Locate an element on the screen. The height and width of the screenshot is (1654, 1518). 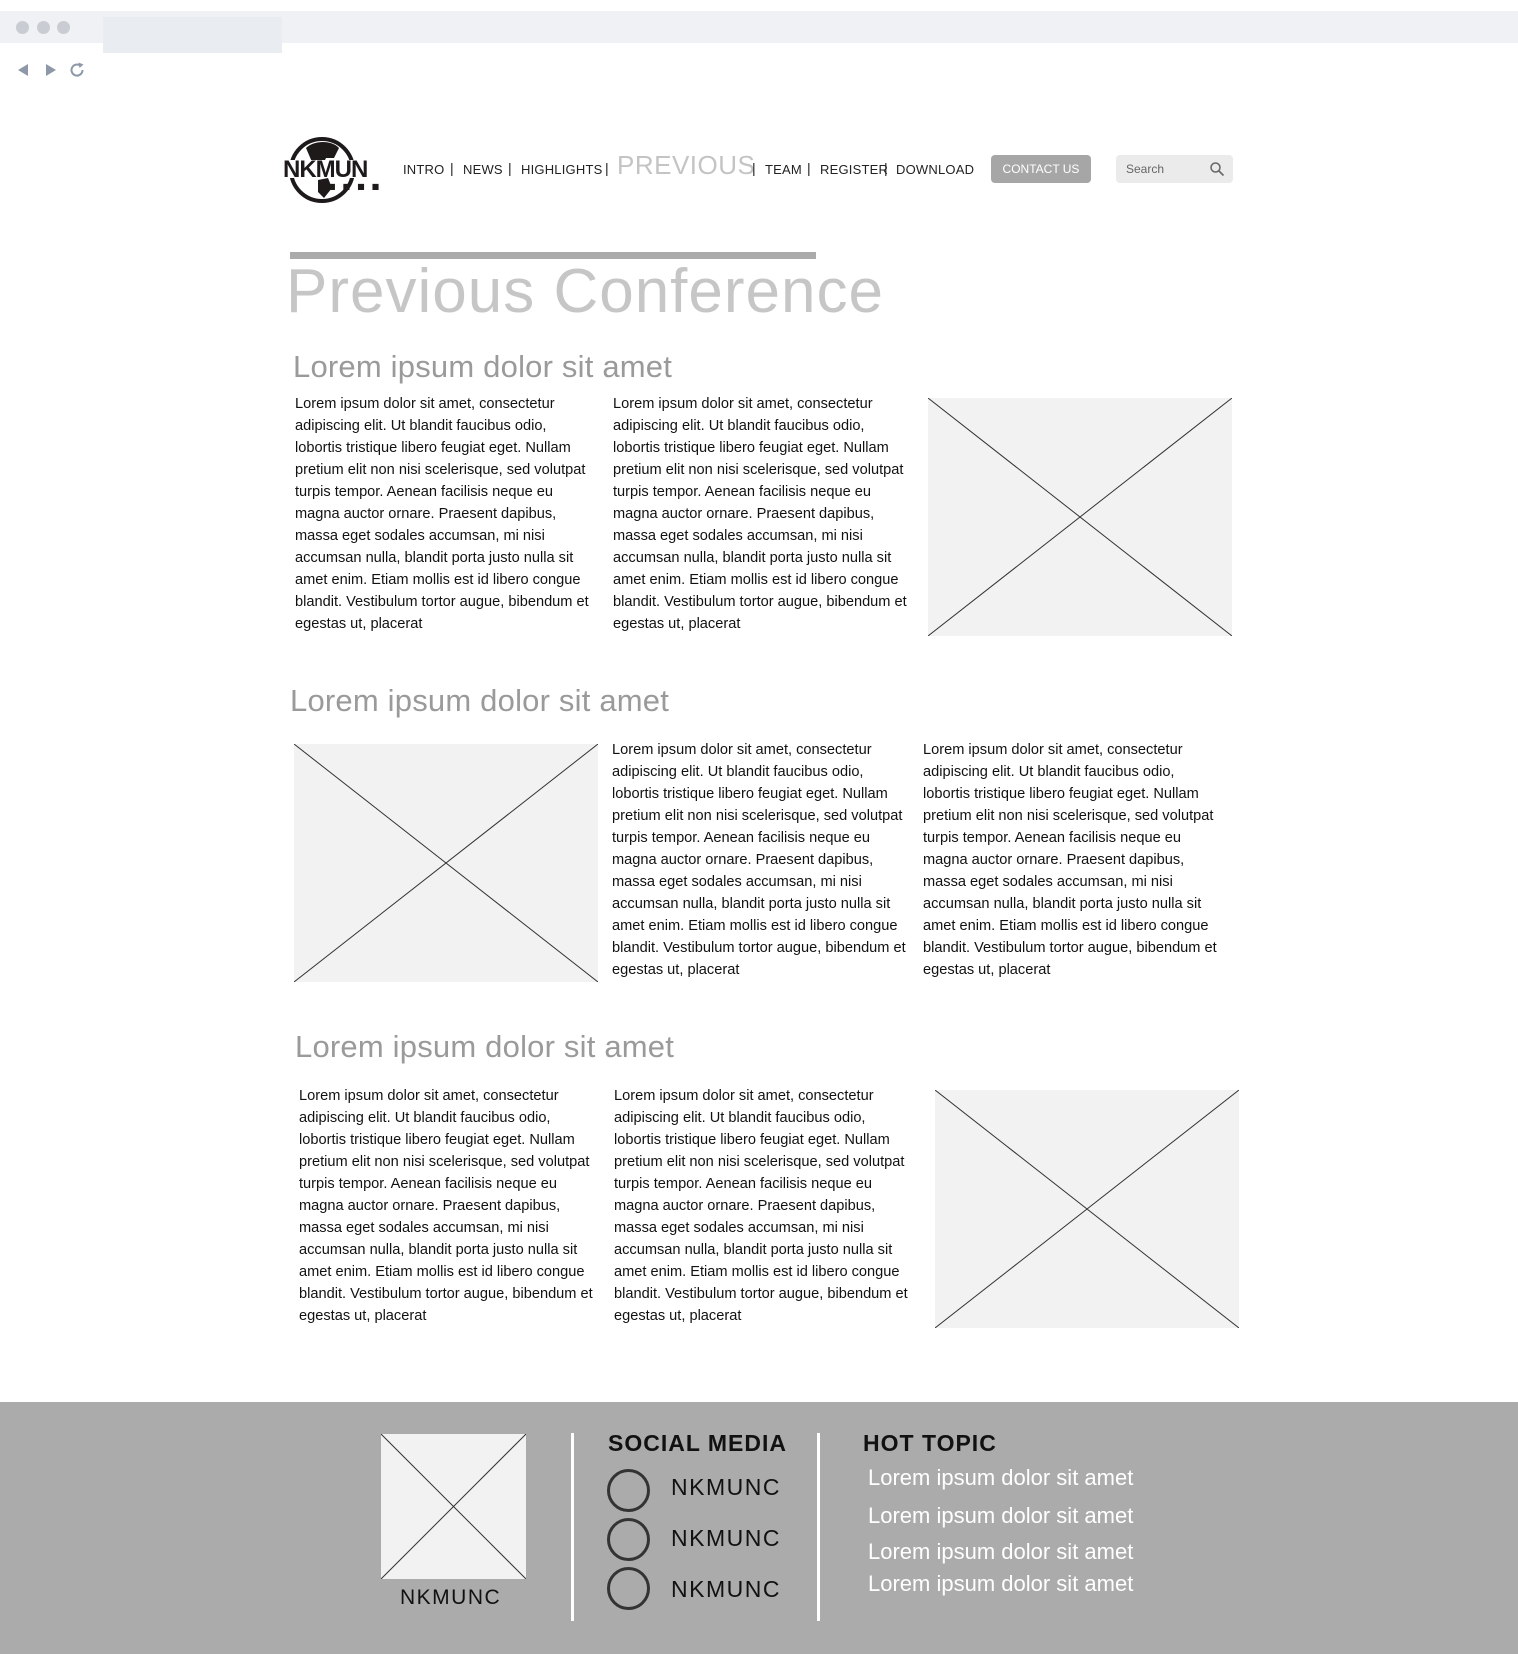
nav-download: DOWNLOAD is located at coordinates (935, 169).